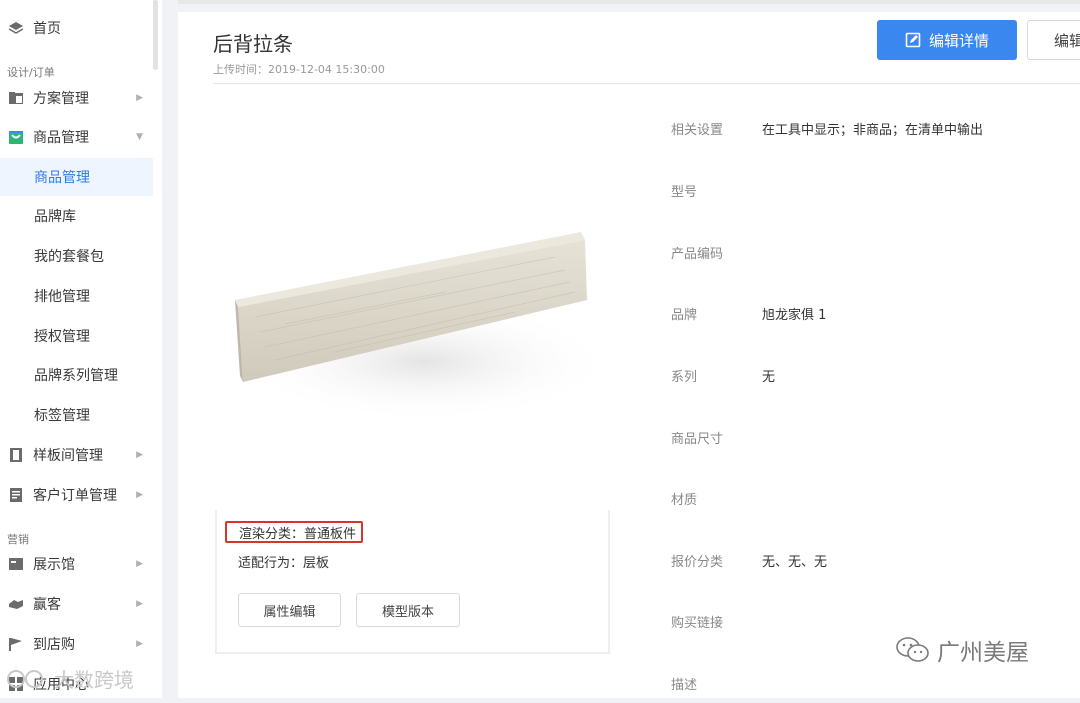 The height and width of the screenshot is (703, 1080). I want to click on sidebar-item-label: 客户订单管理, so click(75, 496).